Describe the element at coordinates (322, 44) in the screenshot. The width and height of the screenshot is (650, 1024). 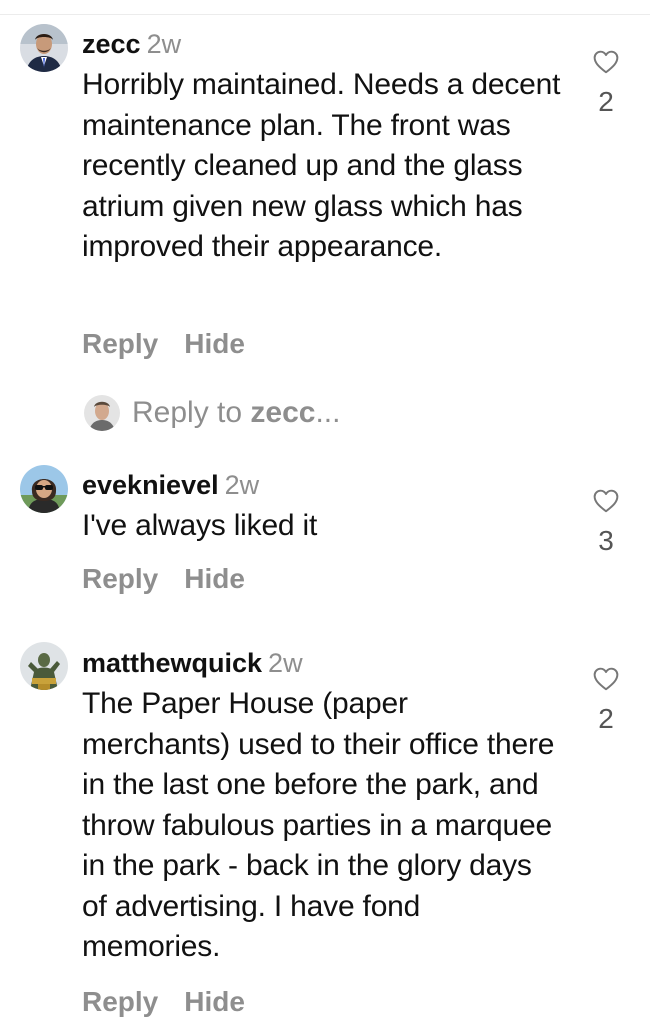
I see `comment-header: zecc 2w` at that location.